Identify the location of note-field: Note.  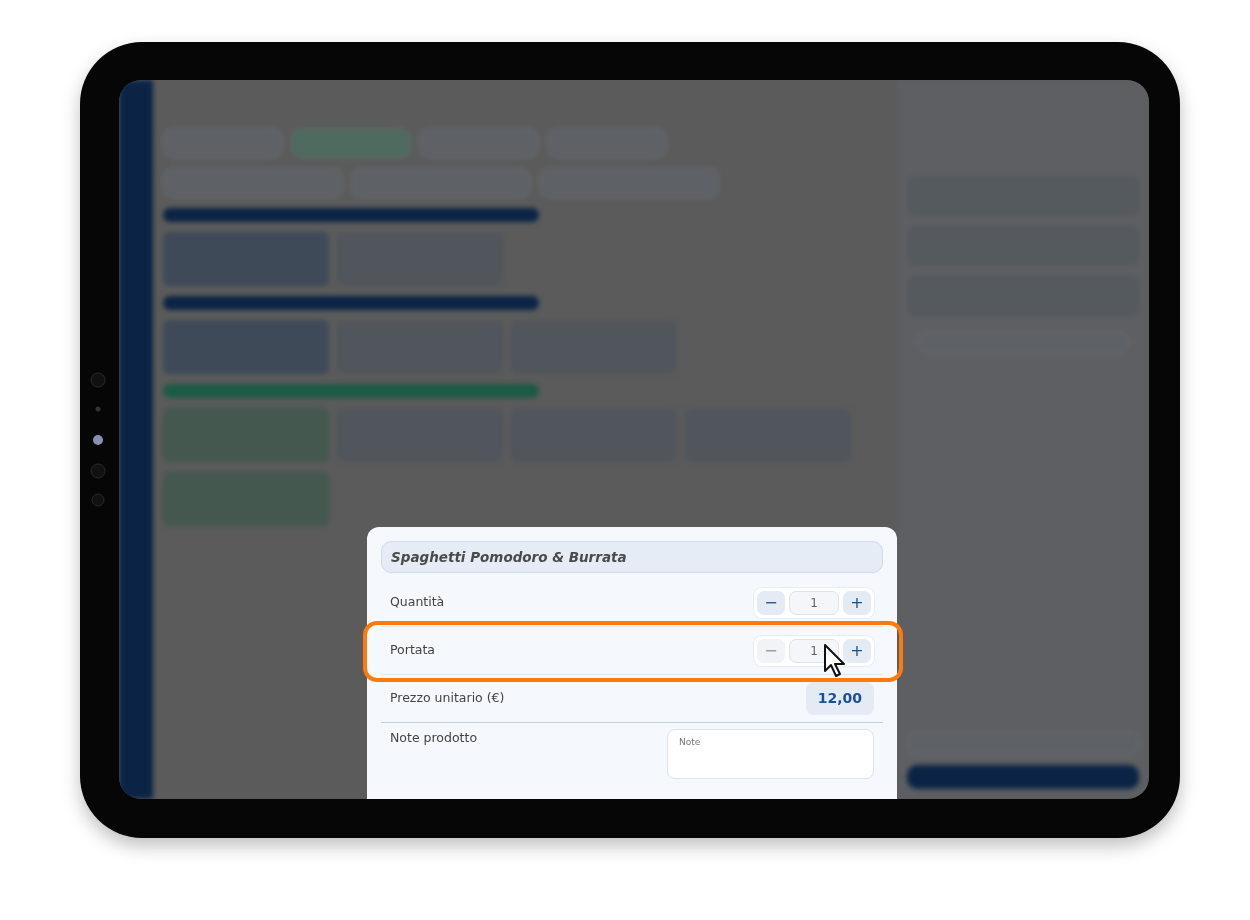
(770, 754).